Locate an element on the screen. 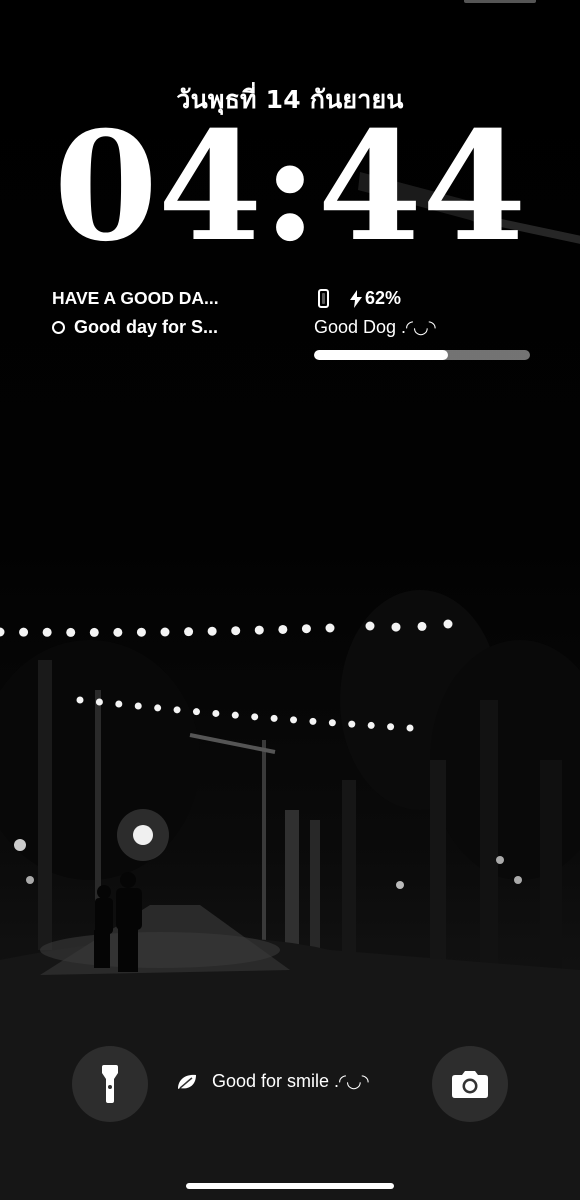 The image size is (580, 1200). flashlight-icon is located at coordinates (110, 1084).